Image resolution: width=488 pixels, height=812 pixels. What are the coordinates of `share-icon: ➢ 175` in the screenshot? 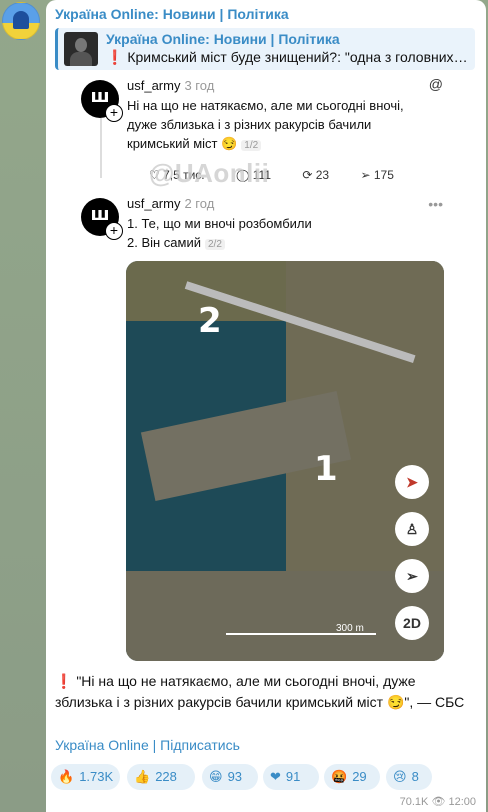 It's located at (377, 175).